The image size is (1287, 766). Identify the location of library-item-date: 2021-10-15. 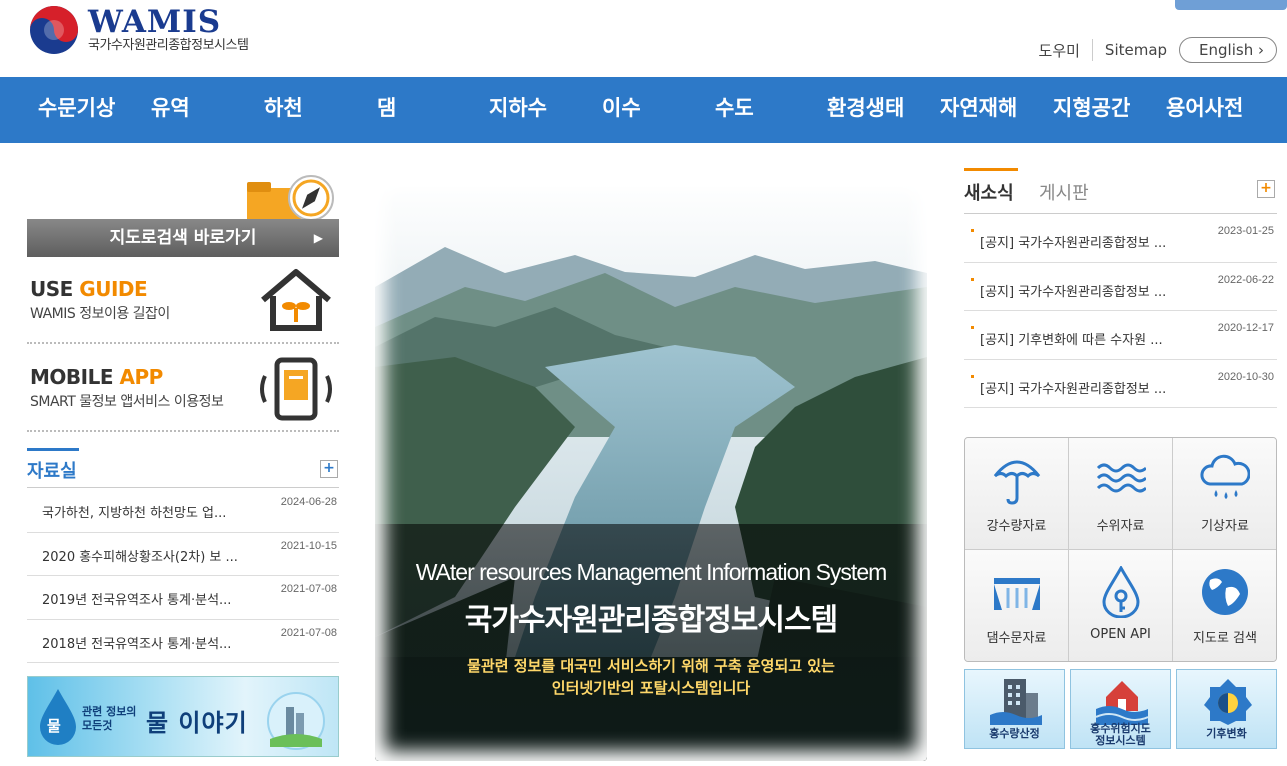
(308, 545).